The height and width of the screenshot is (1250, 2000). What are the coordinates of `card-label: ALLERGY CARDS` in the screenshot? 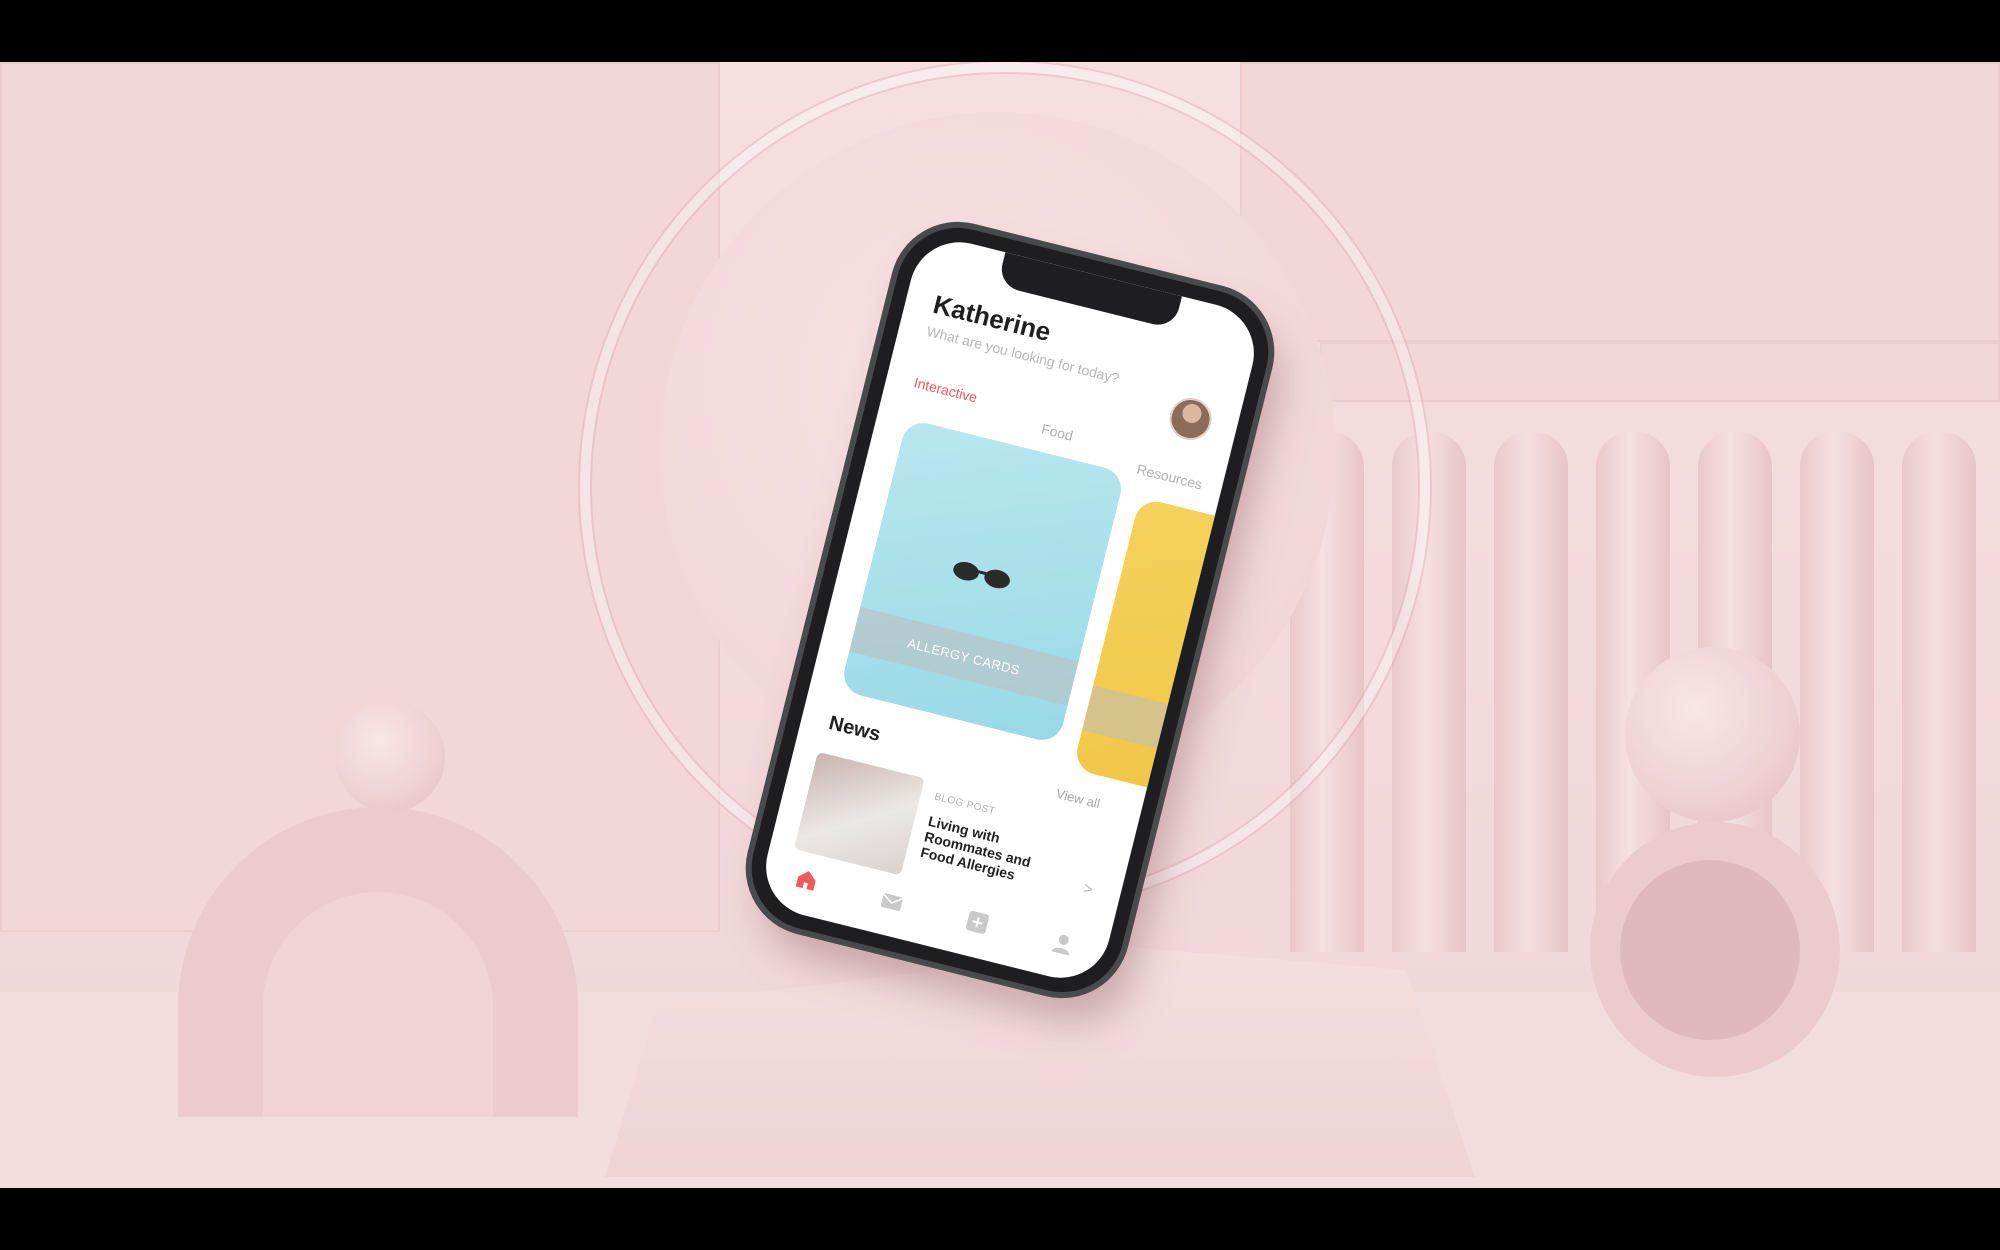 It's located at (964, 656).